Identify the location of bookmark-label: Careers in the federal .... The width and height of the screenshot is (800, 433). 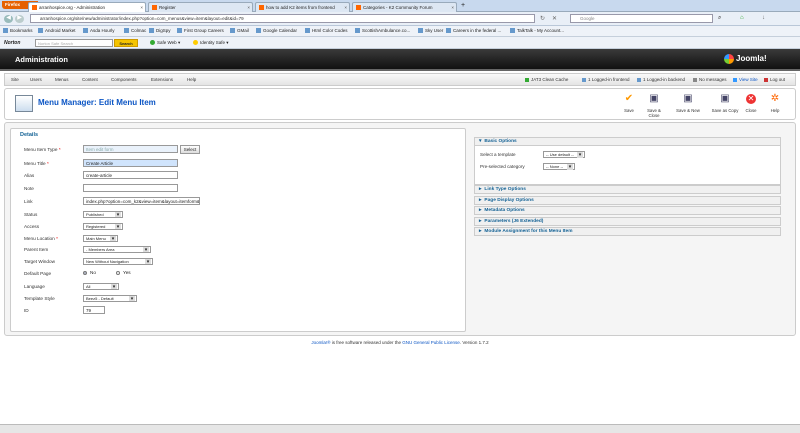
(477, 30).